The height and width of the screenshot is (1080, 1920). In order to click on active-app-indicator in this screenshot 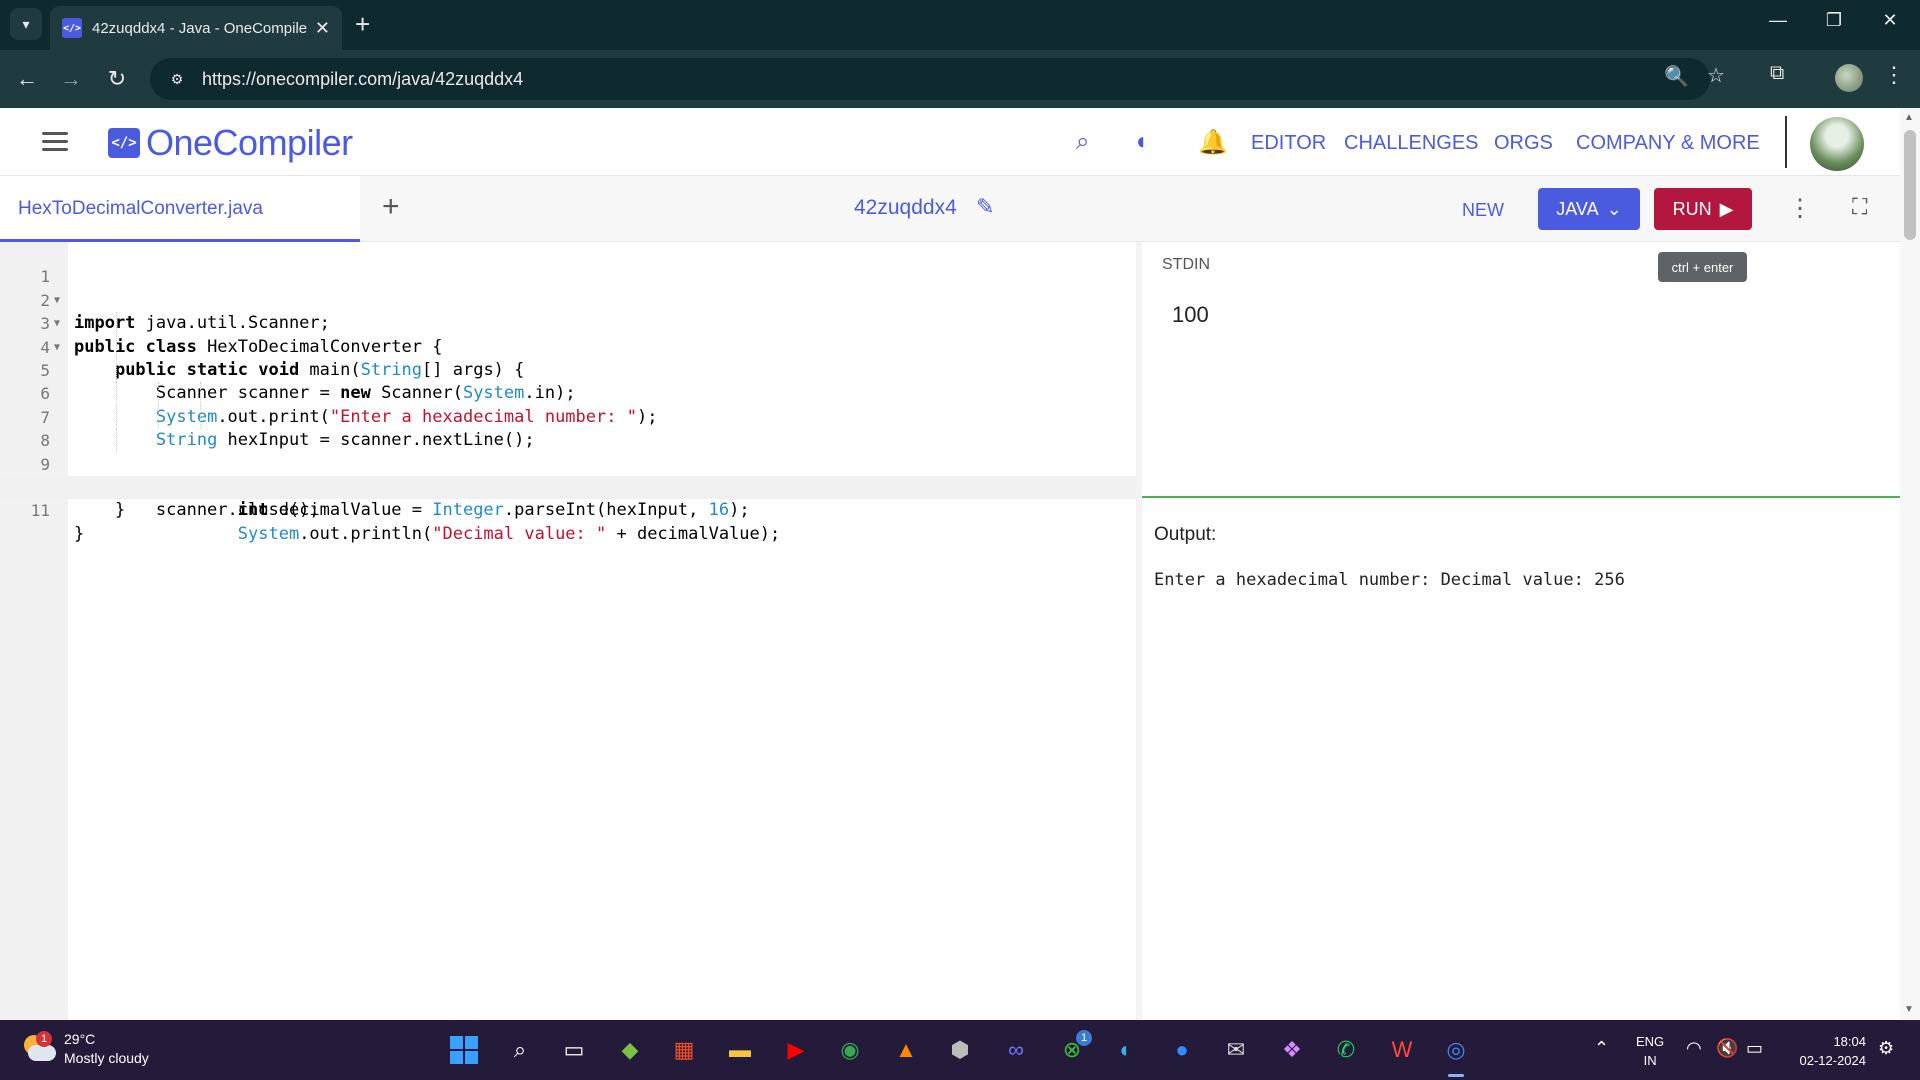, I will do `click(1456, 1075)`.